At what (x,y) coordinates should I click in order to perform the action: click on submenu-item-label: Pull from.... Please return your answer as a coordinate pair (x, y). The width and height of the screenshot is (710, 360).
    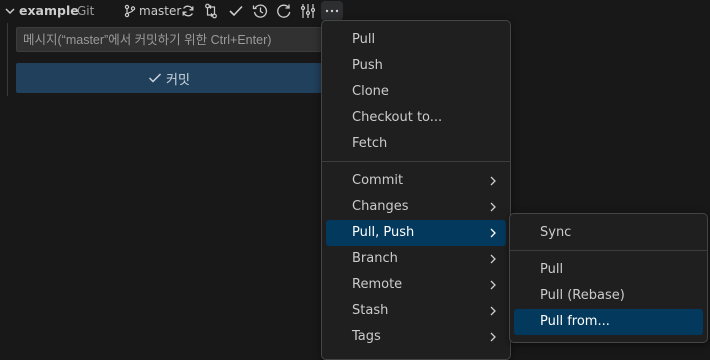
    Looking at the image, I should click on (575, 321).